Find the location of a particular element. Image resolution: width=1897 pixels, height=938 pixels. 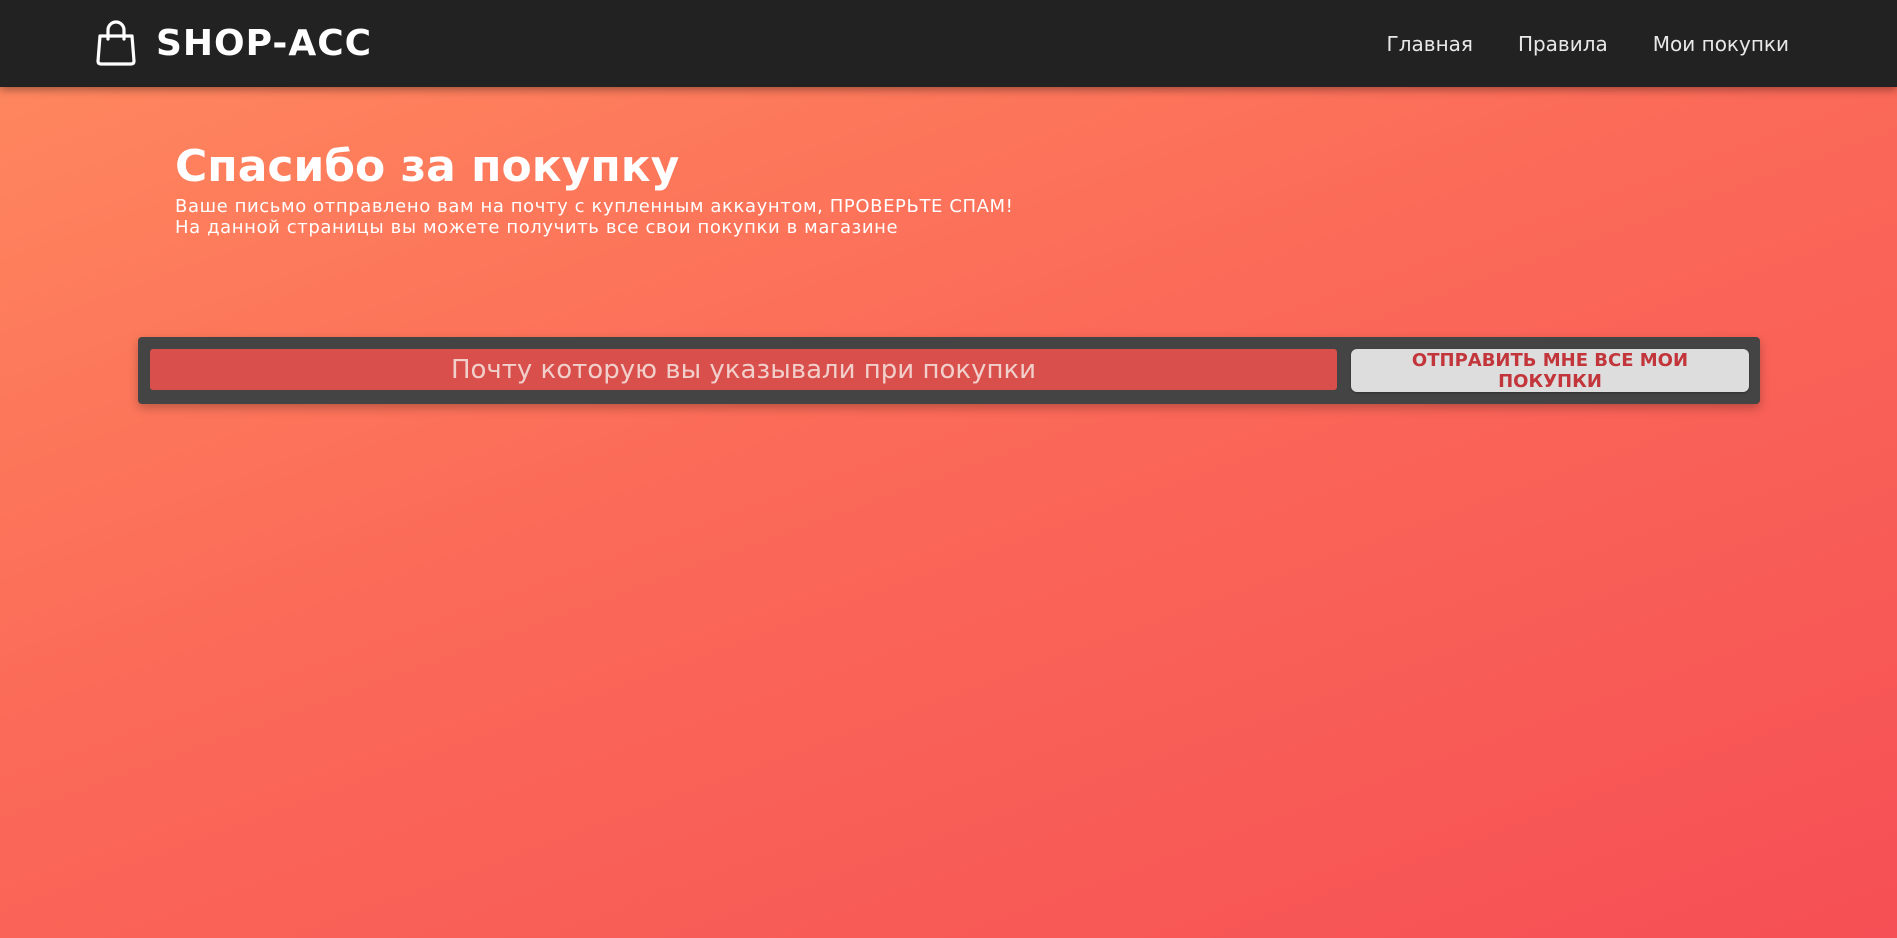

shopping-bag-icon is located at coordinates (116, 43).